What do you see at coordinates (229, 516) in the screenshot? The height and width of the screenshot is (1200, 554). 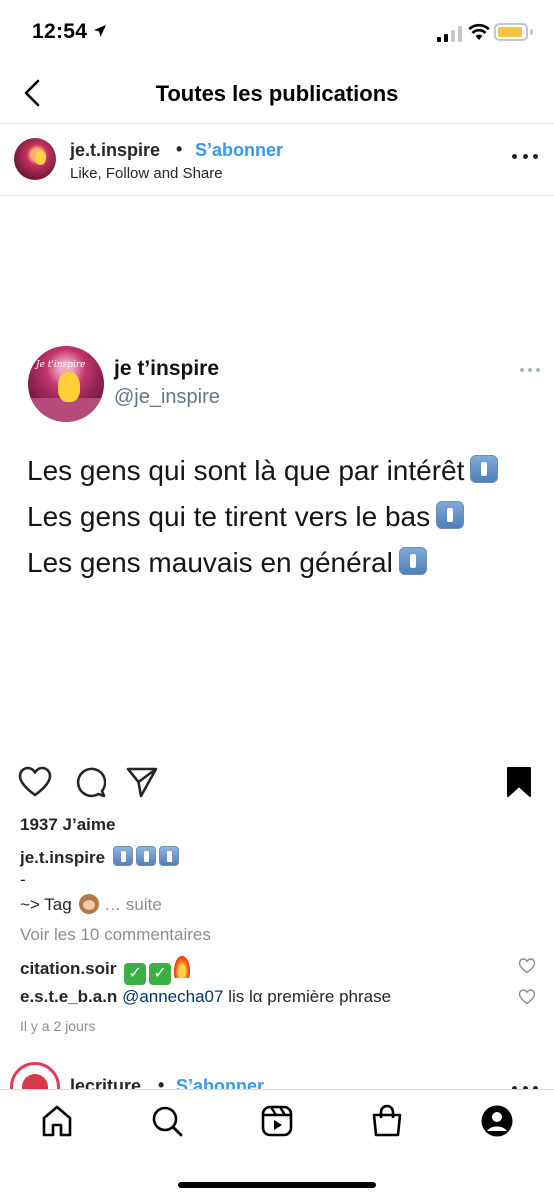 I see `tweet-line-text: Les gens qui te tirent vers le bas` at bounding box center [229, 516].